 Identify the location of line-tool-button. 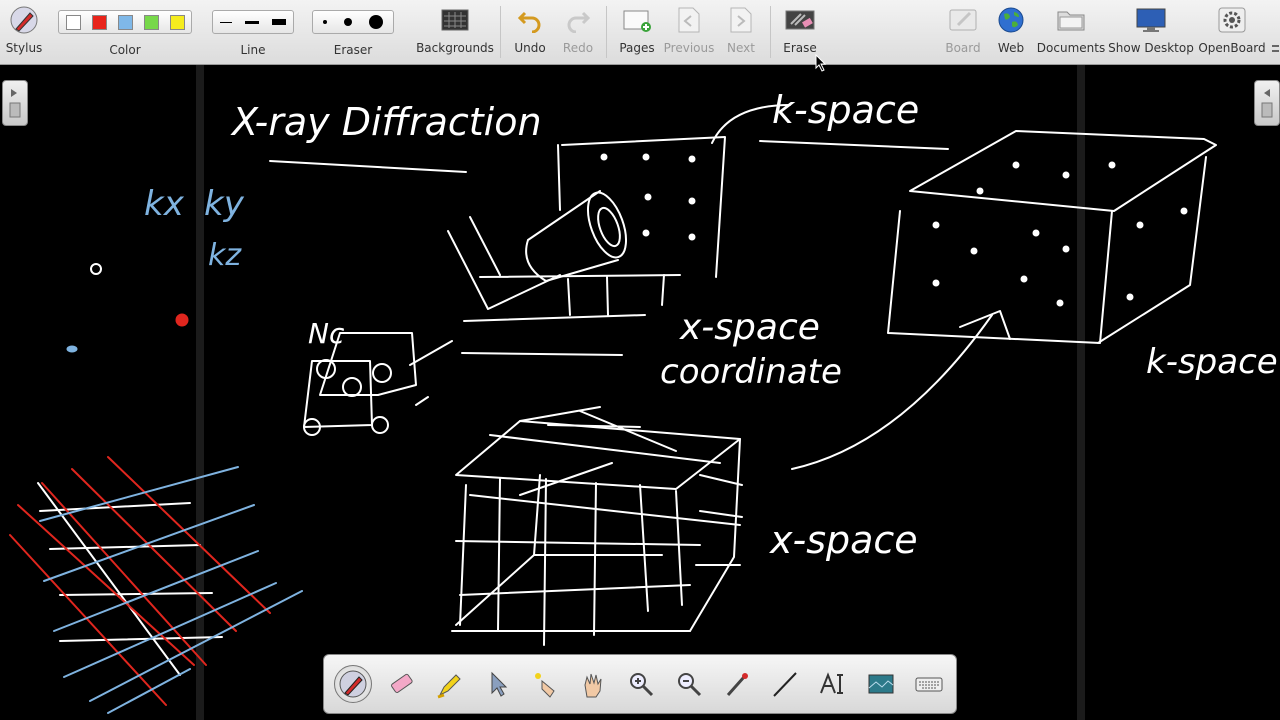
(785, 684).